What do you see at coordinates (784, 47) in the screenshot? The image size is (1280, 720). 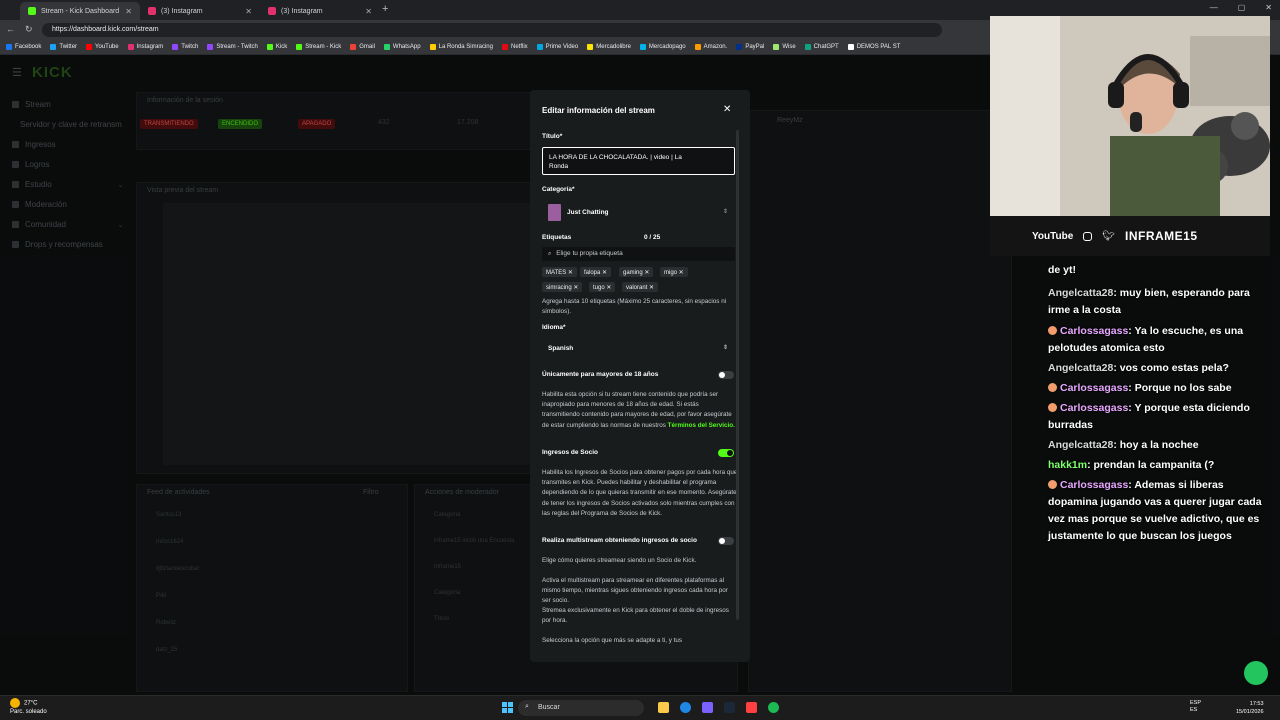 I see `bookmark-item: Wise` at bounding box center [784, 47].